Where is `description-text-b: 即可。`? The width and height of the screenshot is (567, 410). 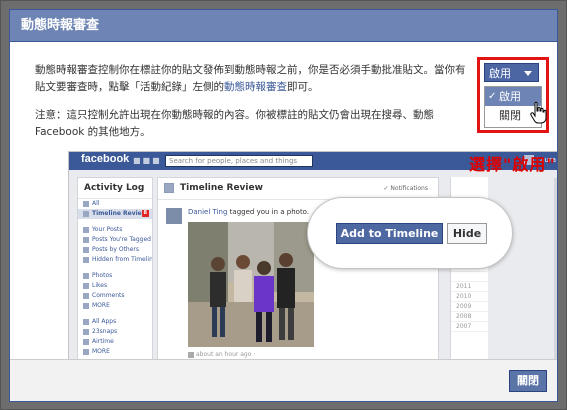 description-text-b: 即可。 is located at coordinates (303, 87).